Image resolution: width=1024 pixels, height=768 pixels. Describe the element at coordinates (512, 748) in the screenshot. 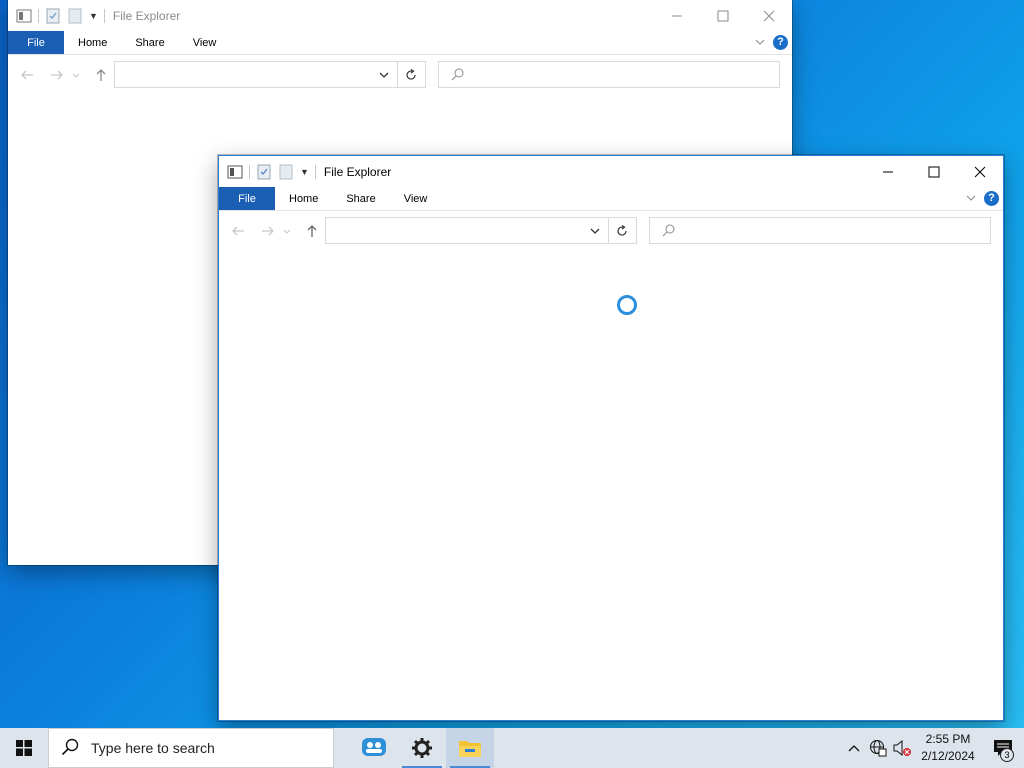

I see `taskbar: Type here to search 2:55 PM 2/12/2024 3` at that location.